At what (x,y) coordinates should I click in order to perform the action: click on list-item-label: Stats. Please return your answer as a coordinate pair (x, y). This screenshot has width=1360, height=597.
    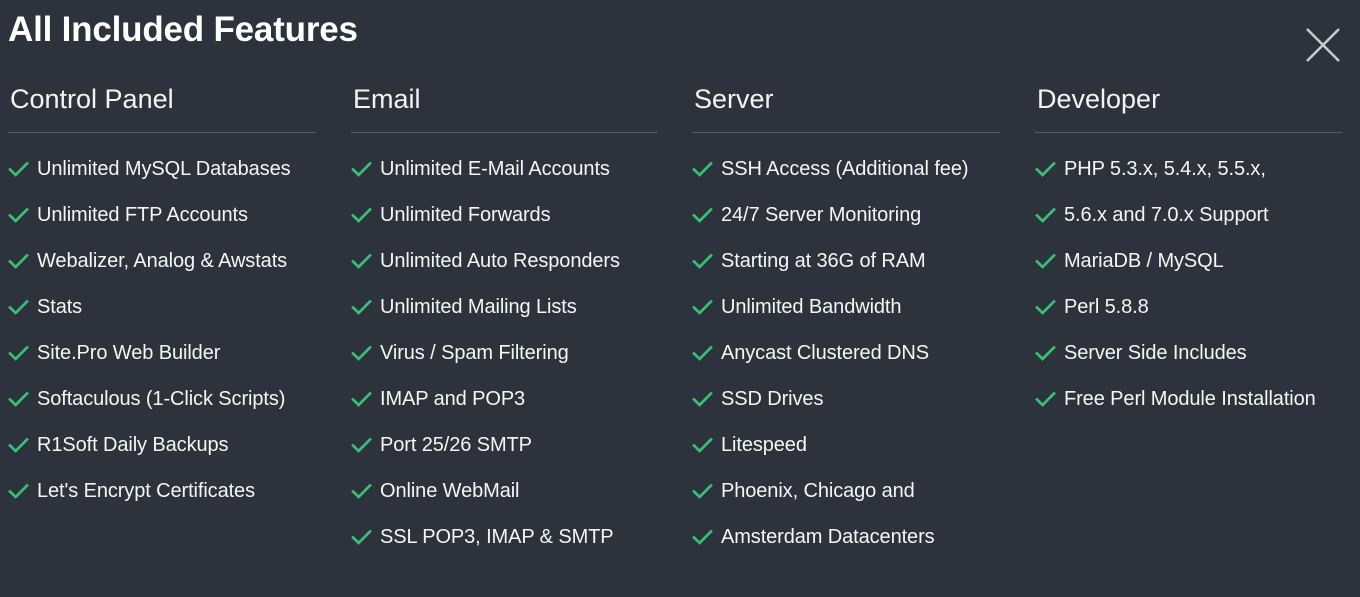
    Looking at the image, I should click on (60, 307).